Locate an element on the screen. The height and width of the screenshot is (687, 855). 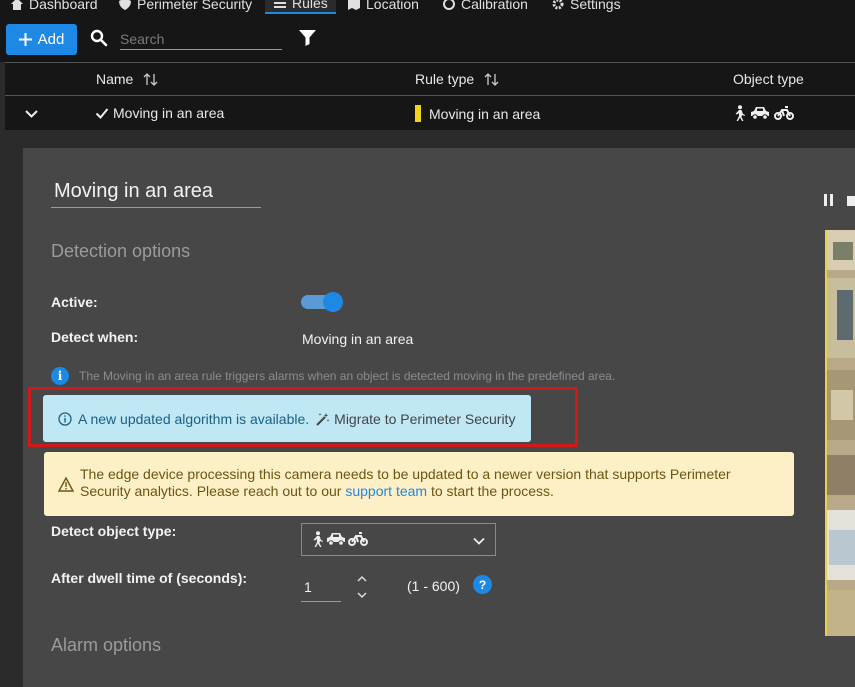
migrate-link: Migrate to Perimeter Security is located at coordinates (415, 419).